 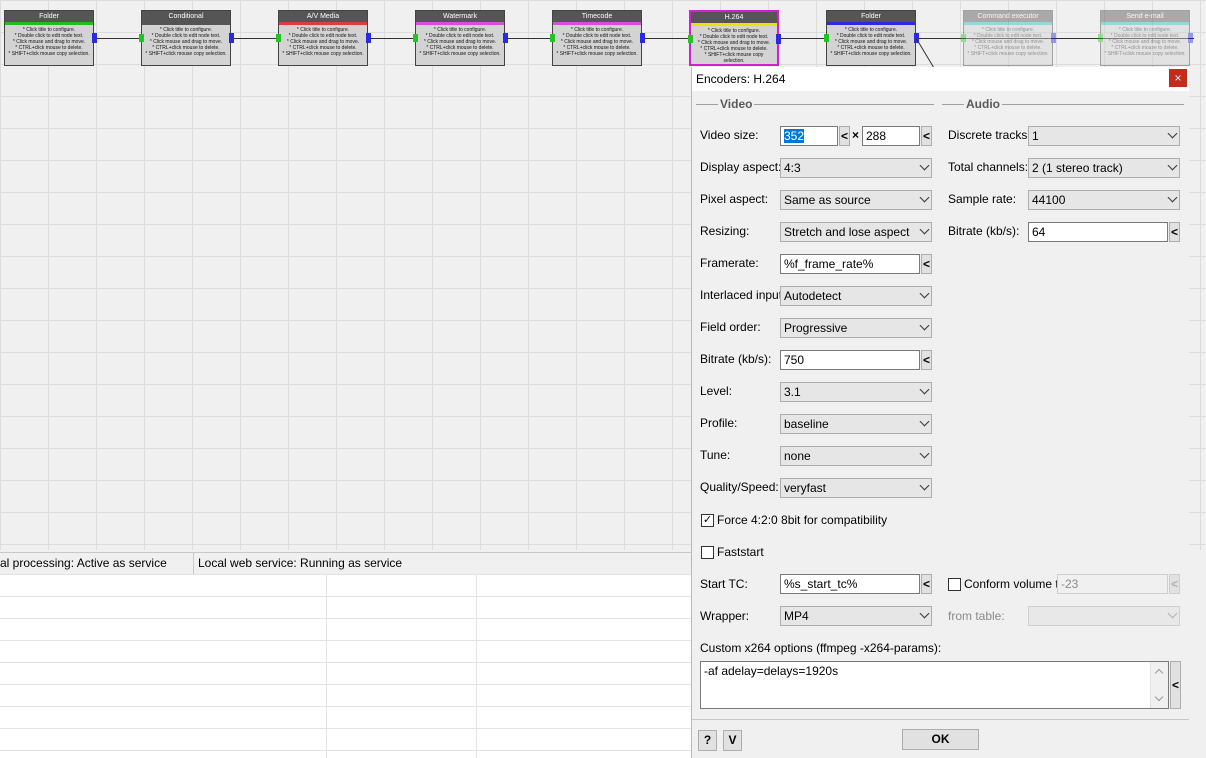 What do you see at coordinates (976, 616) in the screenshot?
I see `from-table-label: from table:` at bounding box center [976, 616].